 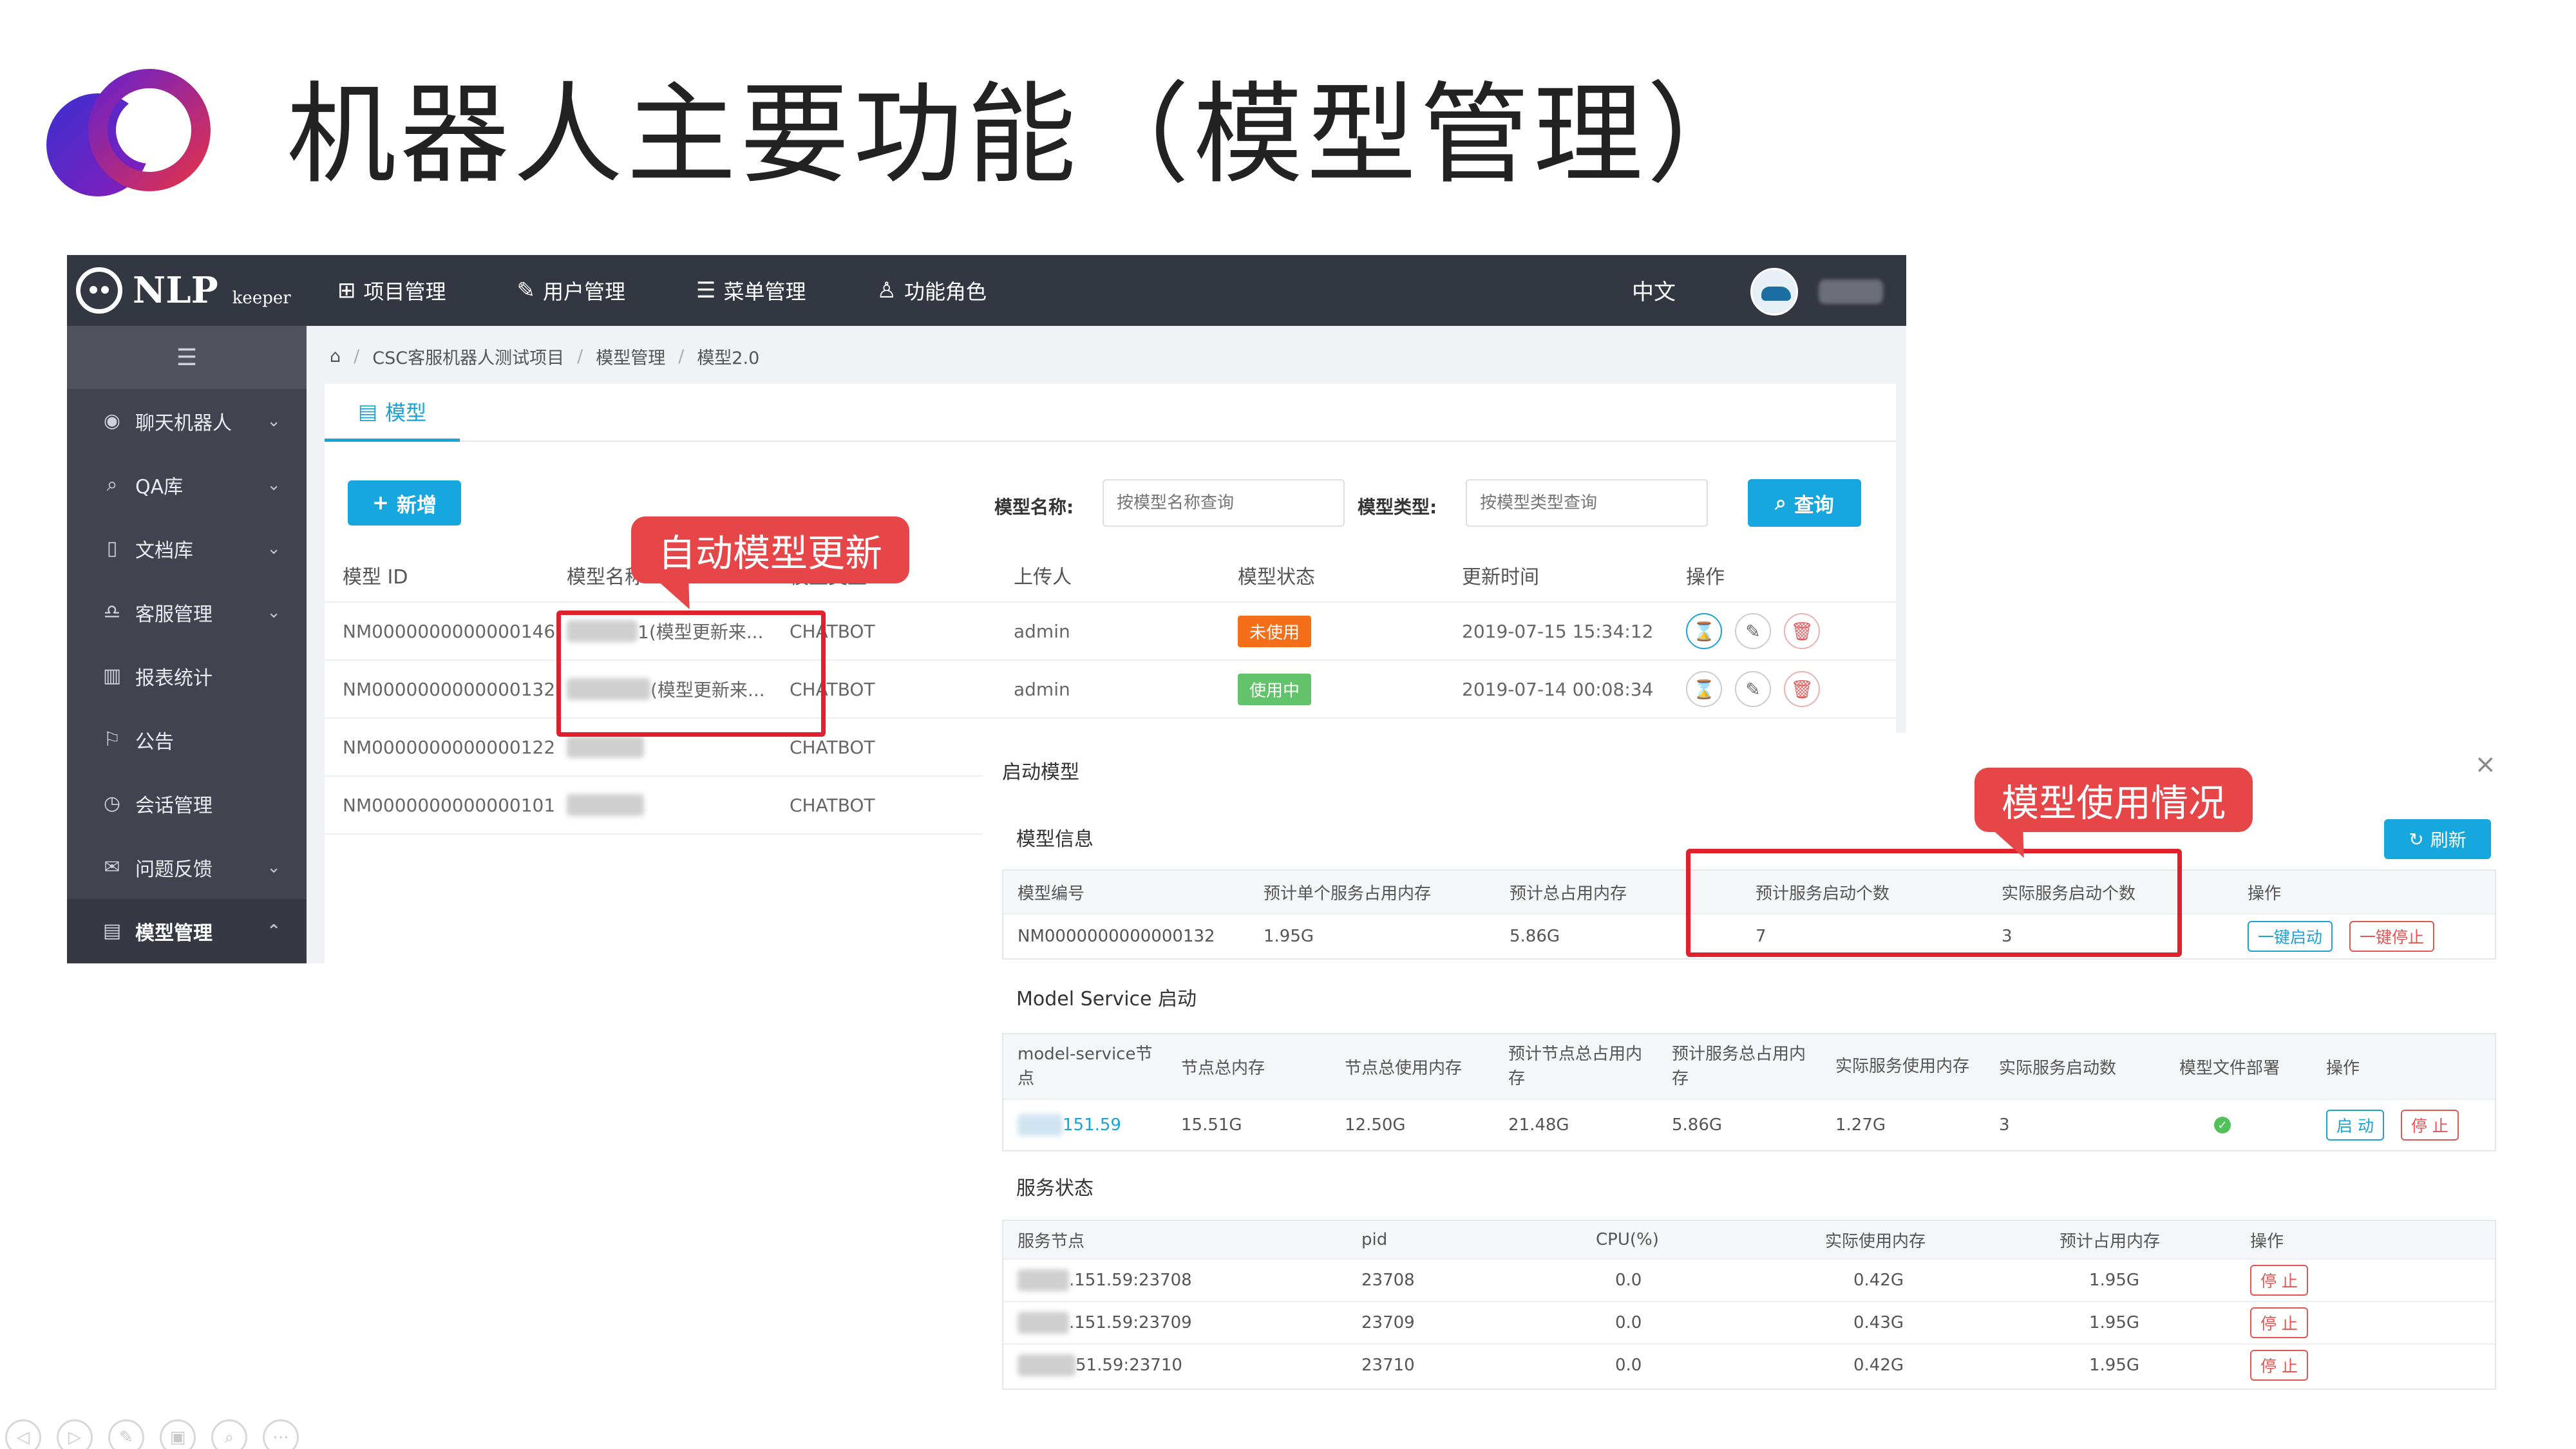 What do you see at coordinates (751, 290) in the screenshot?
I see `nav-menu-management: ☰ 菜单管理` at bounding box center [751, 290].